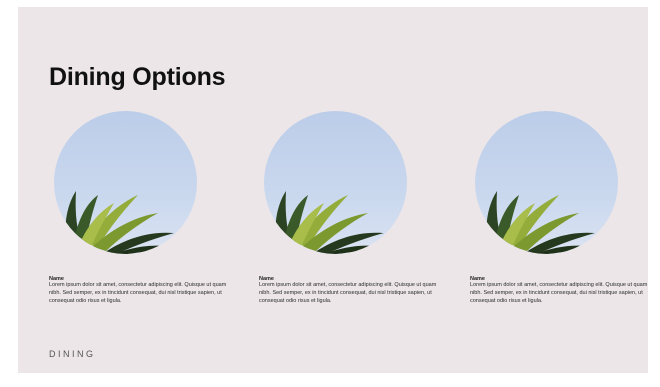 Image resolution: width=660 pixels, height=387 pixels. Describe the element at coordinates (137, 77) in the screenshot. I see `page-title: Dining Options` at that location.